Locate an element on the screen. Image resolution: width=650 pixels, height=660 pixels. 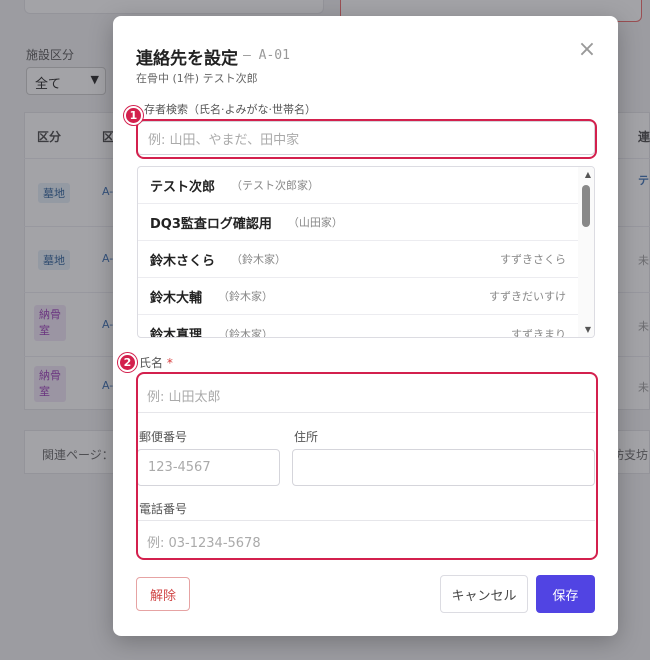
list-item: テスト次郎 （テスト次郎家） is located at coordinates (359, 185).